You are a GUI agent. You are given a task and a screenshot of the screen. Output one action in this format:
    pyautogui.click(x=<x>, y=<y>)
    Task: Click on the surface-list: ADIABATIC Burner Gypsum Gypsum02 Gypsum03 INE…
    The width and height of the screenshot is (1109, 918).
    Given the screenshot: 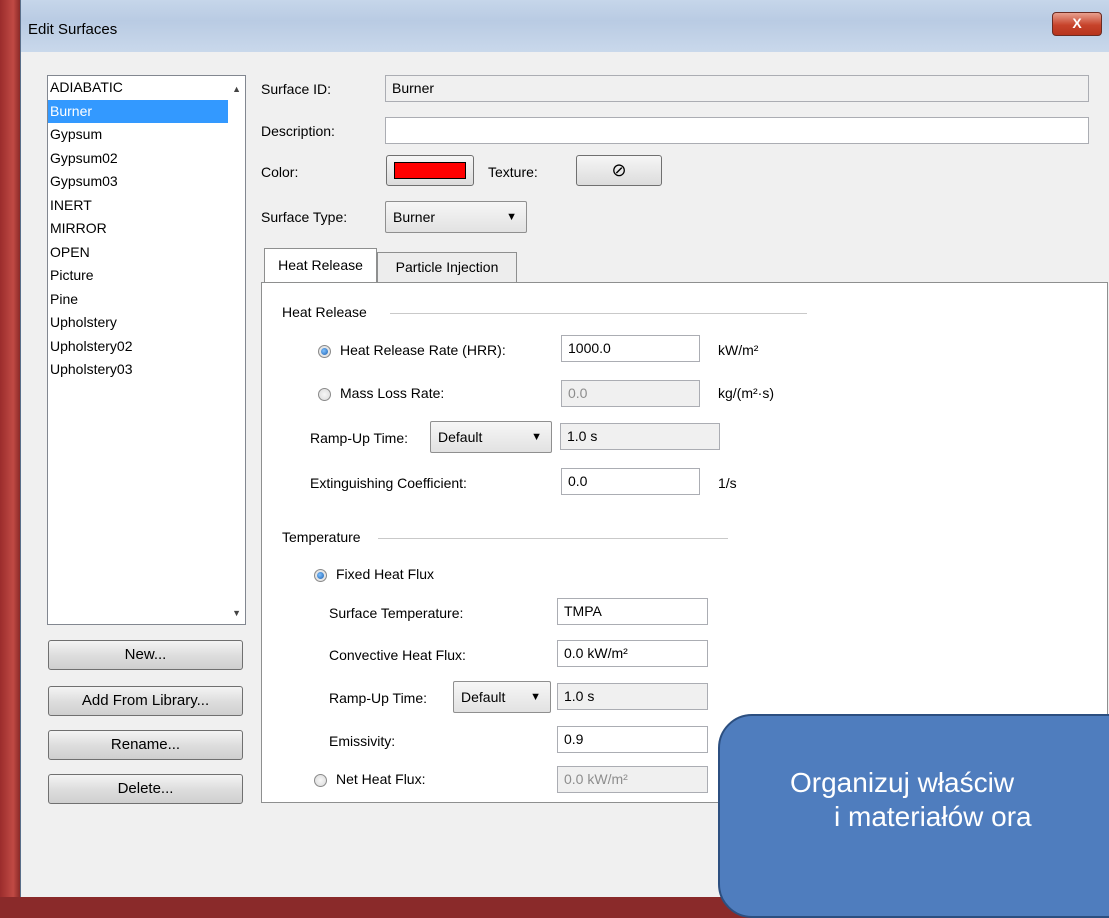 What is the action you would take?
    pyautogui.click(x=146, y=350)
    